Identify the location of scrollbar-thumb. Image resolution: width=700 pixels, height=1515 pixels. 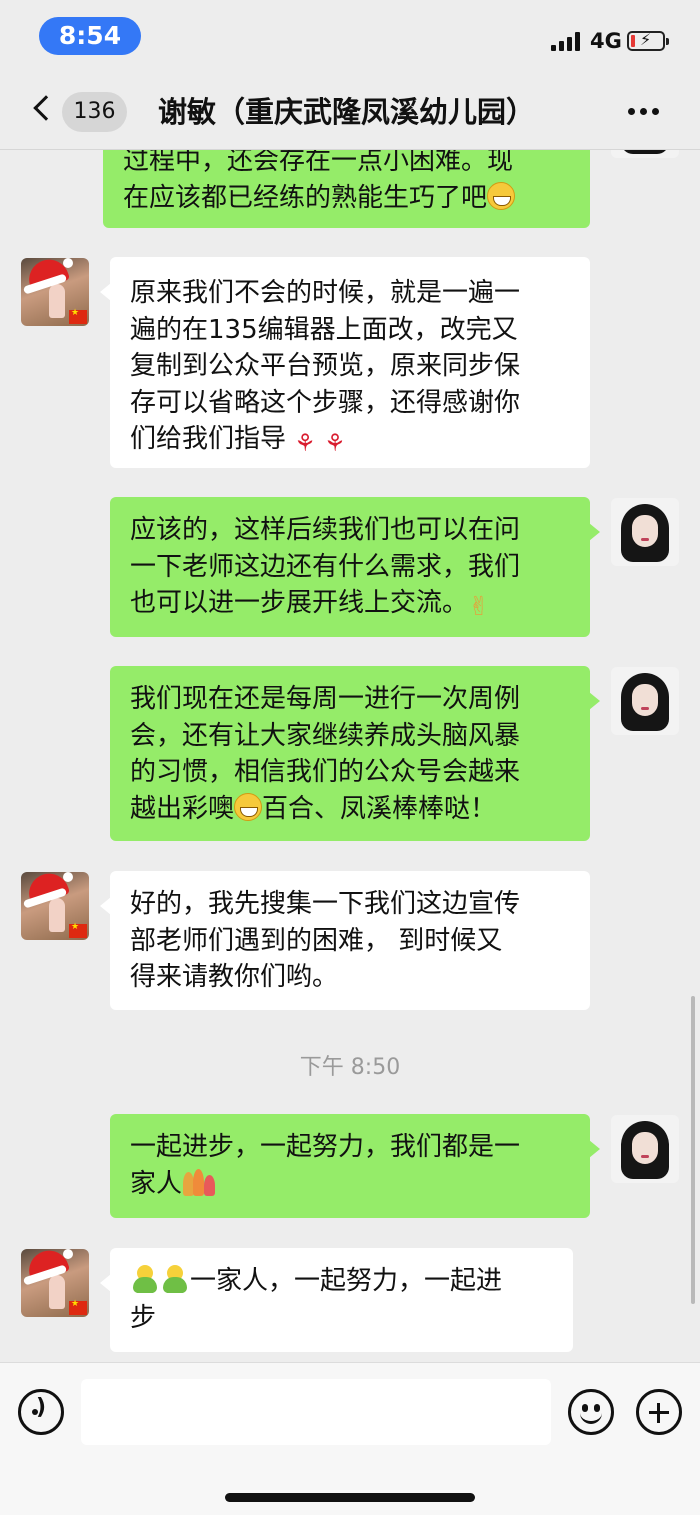
(693, 1150).